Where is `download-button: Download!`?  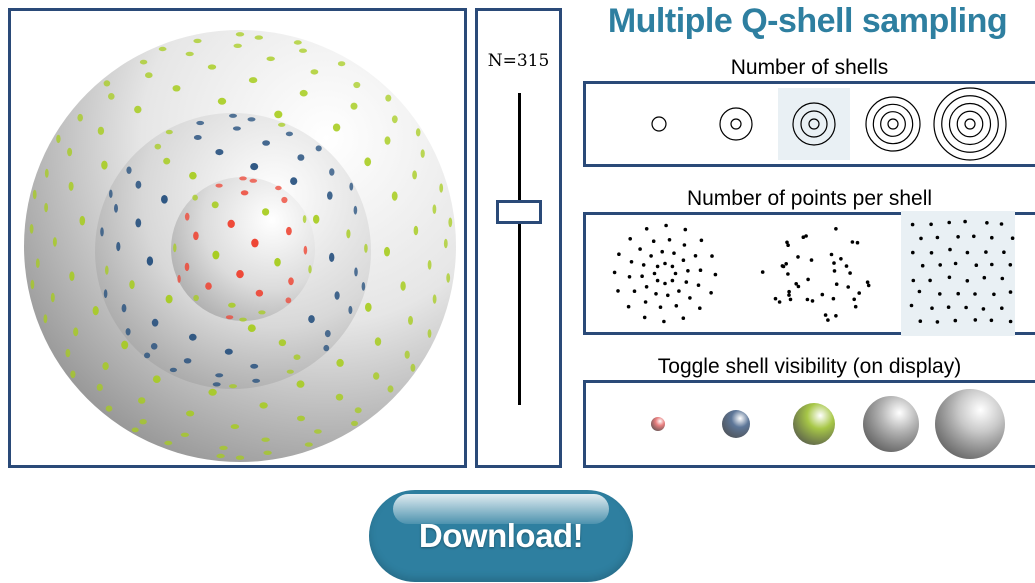
download-button: Download! is located at coordinates (501, 536).